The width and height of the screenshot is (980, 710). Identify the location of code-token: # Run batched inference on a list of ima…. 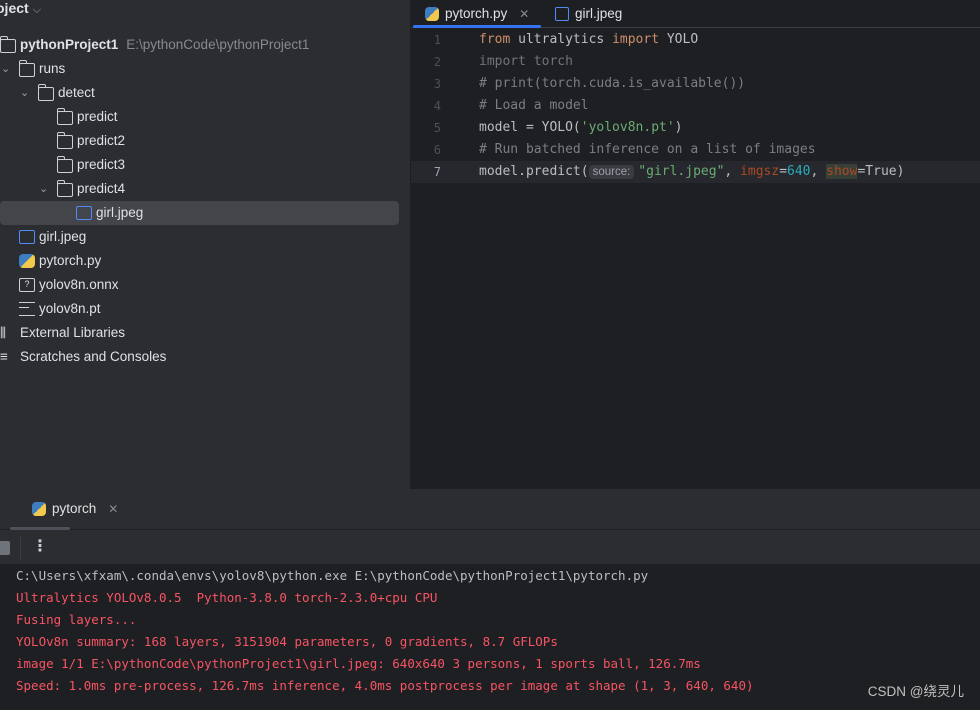
(647, 149).